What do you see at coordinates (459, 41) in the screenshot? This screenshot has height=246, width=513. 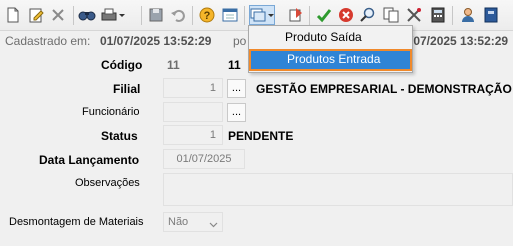 I see `alterado-datetime: /07/2025 13:52:29` at bounding box center [459, 41].